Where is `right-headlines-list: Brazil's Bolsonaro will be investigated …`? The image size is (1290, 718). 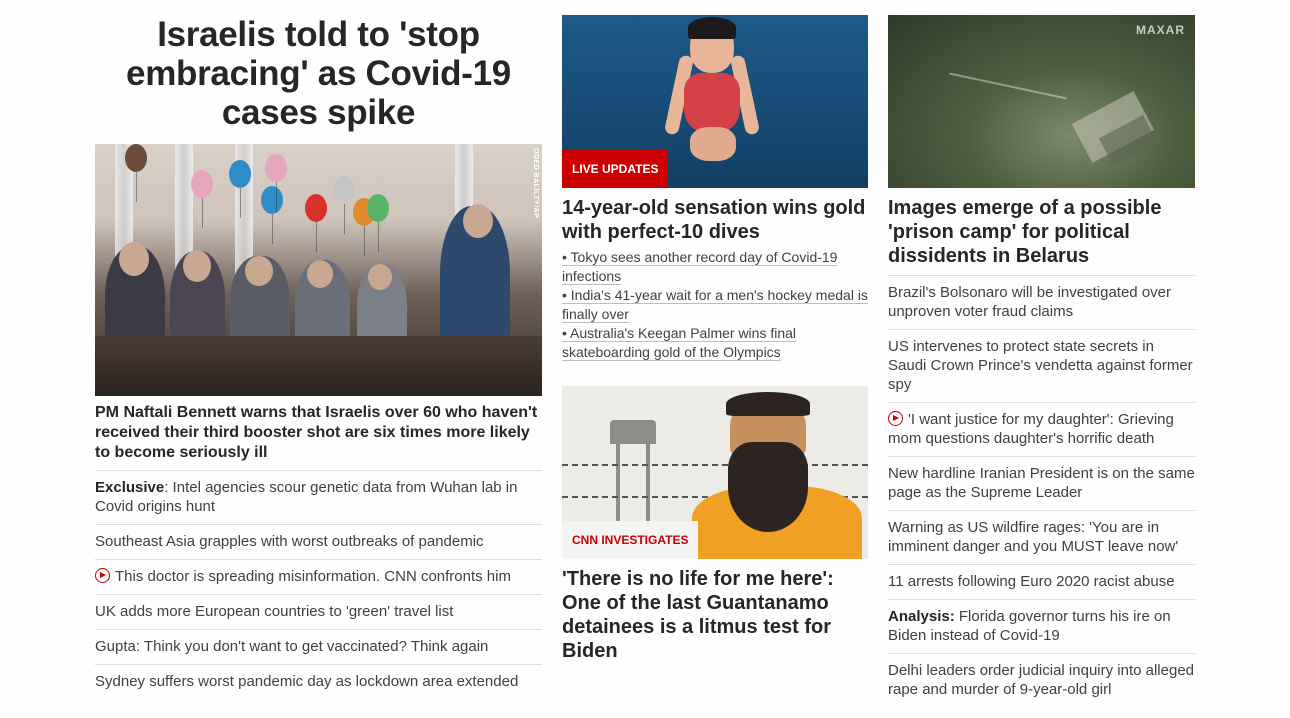
right-headlines-list: Brazil's Bolsonaro will be investigated … is located at coordinates (1041, 491).